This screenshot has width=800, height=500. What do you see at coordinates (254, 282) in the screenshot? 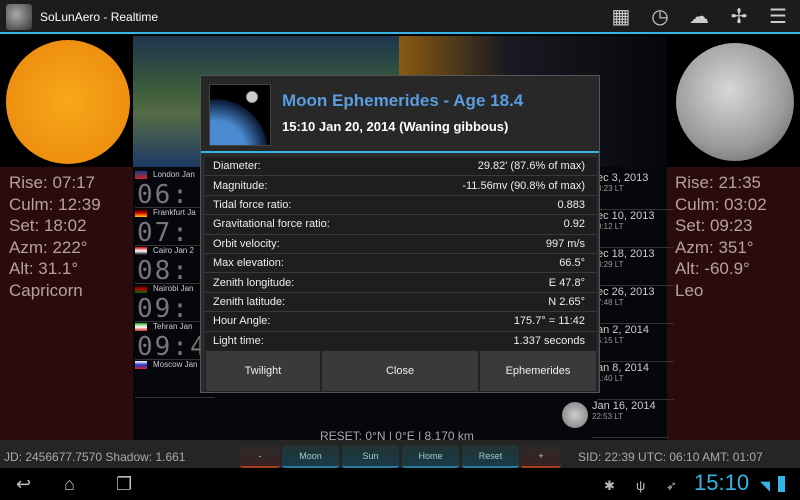
I see `ephemeris-label: Zenith longitude:` at bounding box center [254, 282].